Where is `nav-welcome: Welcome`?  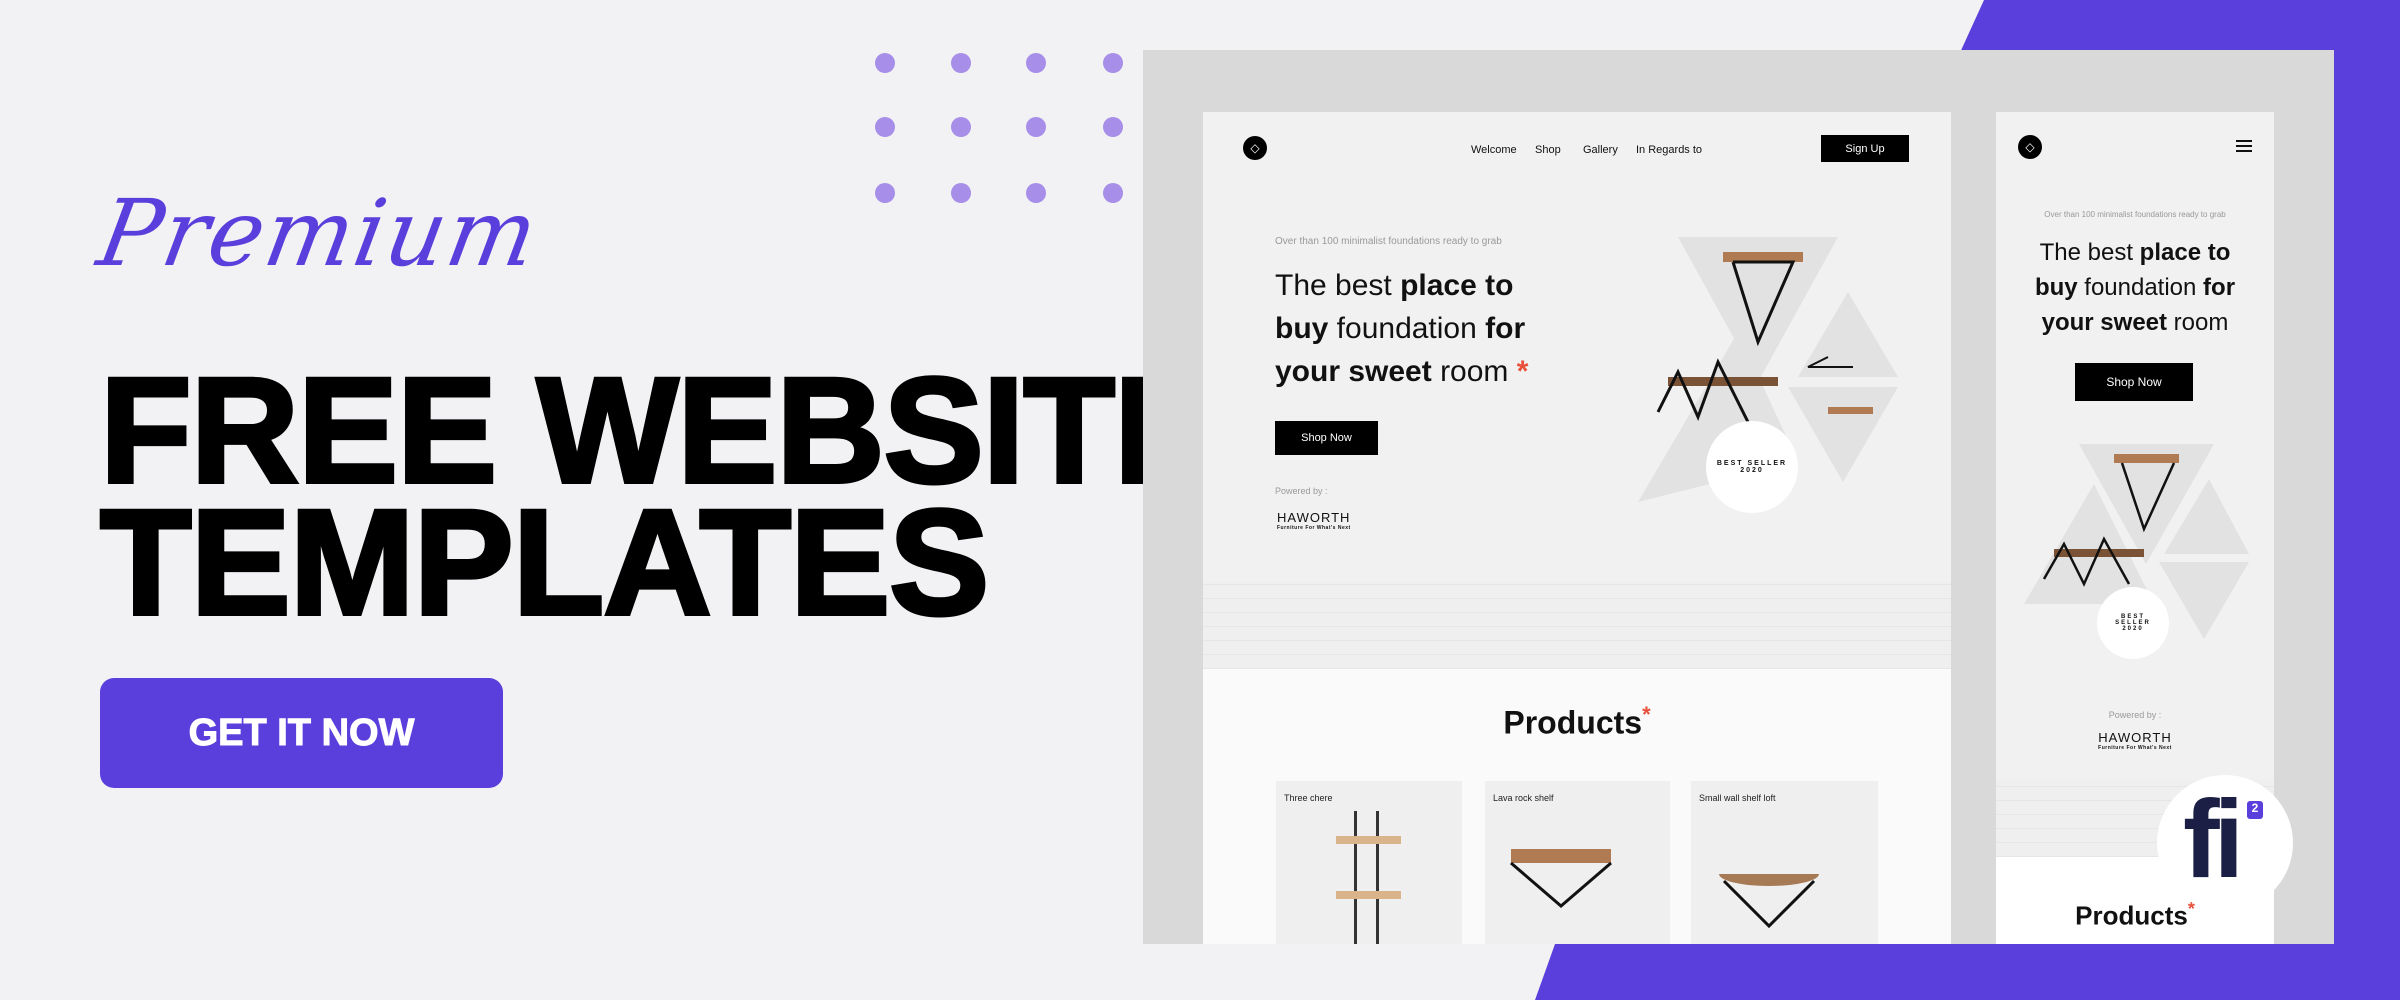 nav-welcome: Welcome is located at coordinates (1494, 150).